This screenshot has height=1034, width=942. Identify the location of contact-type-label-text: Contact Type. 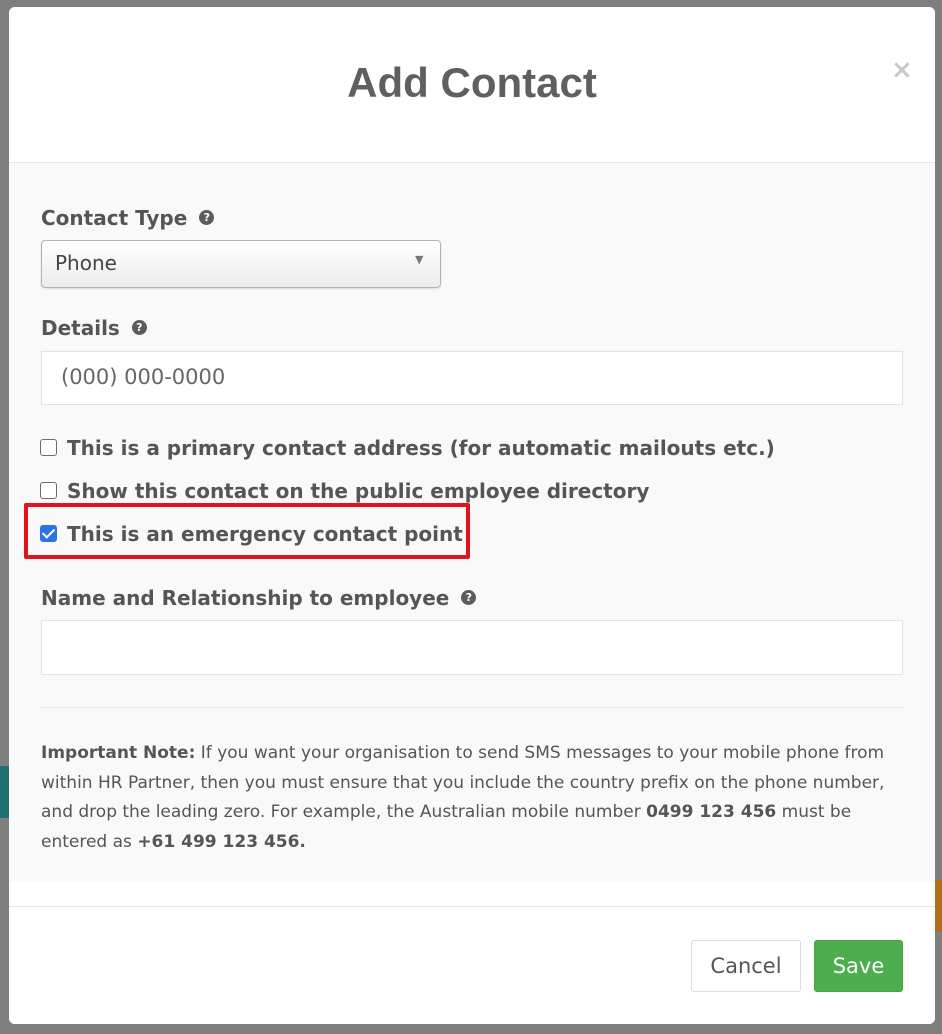
(114, 218).